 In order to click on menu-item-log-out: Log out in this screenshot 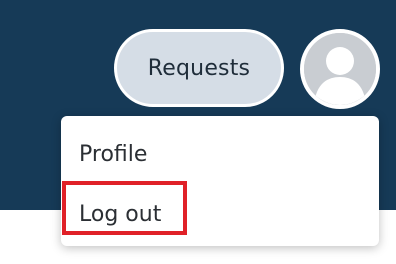, I will do `click(120, 215)`.